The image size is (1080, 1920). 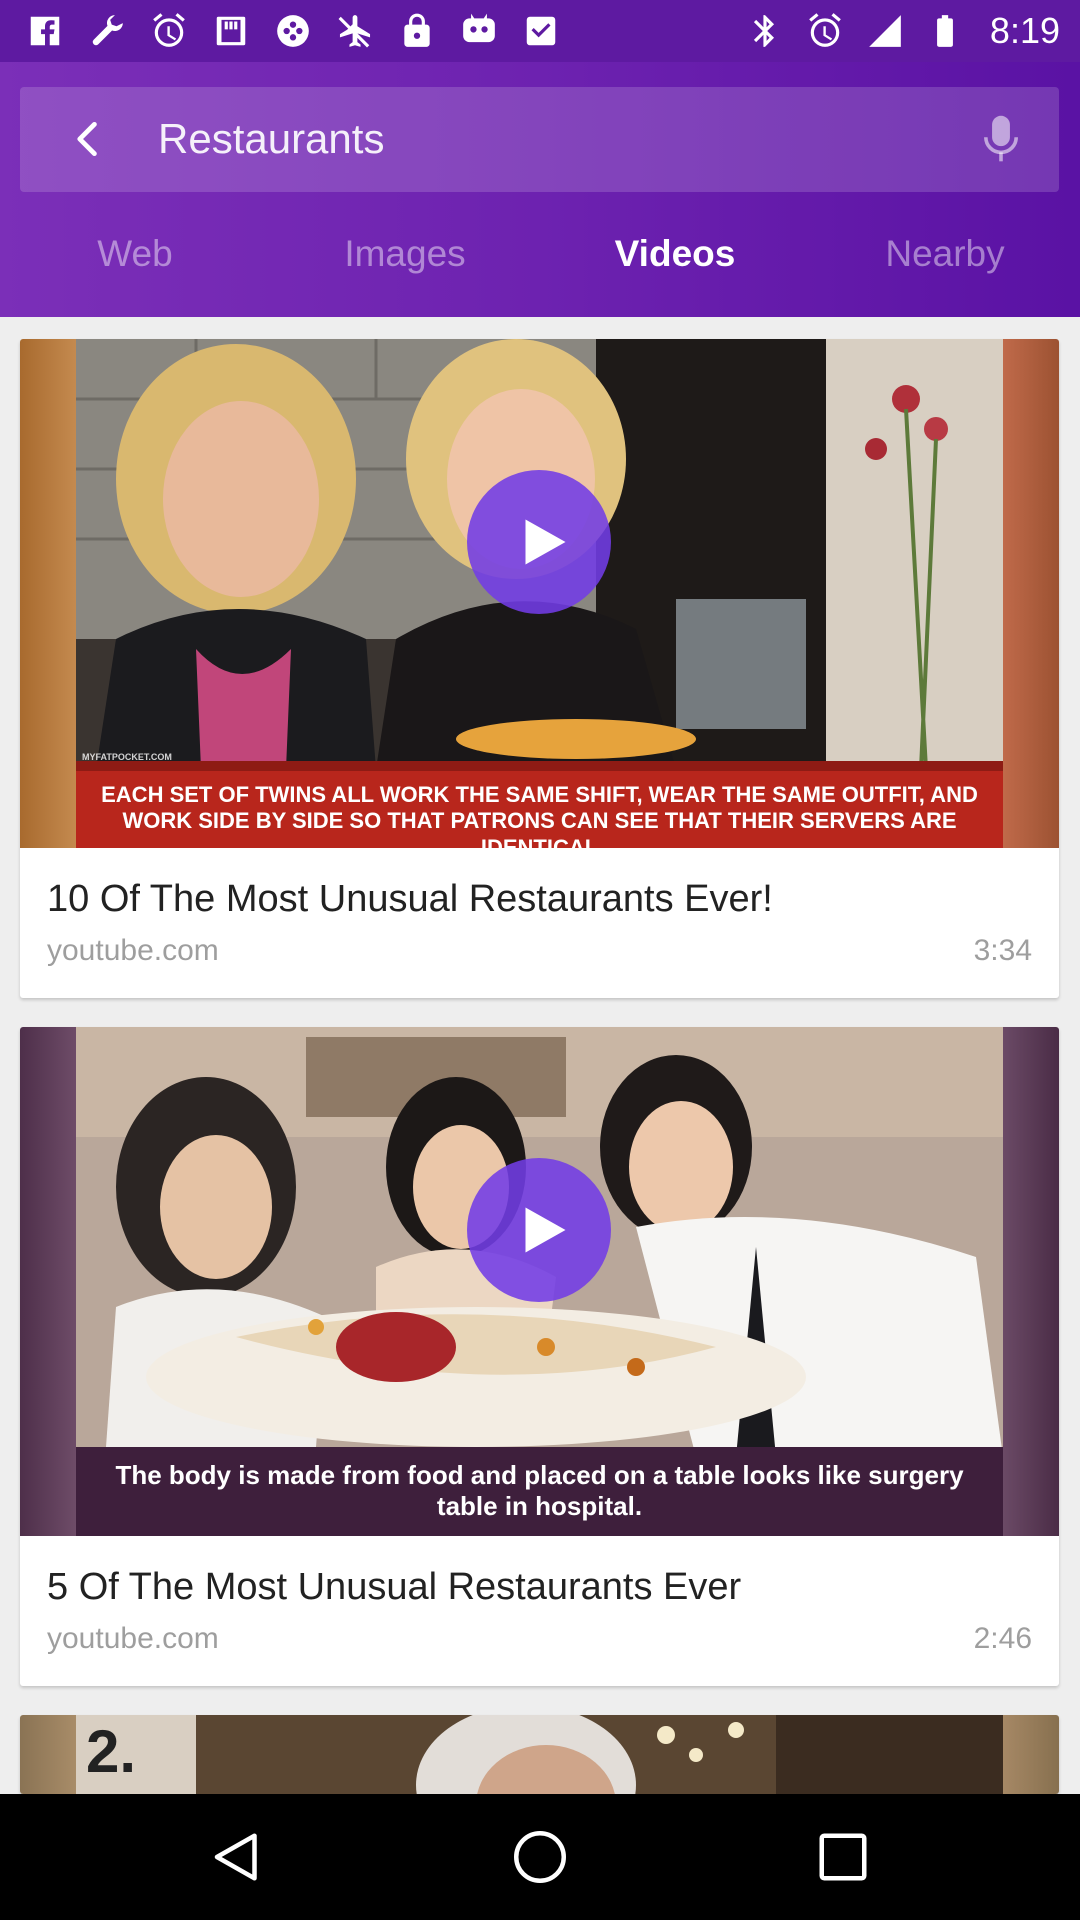 I want to click on app-header: Restaurants Web Images Videos Nearby, so click(x=540, y=189).